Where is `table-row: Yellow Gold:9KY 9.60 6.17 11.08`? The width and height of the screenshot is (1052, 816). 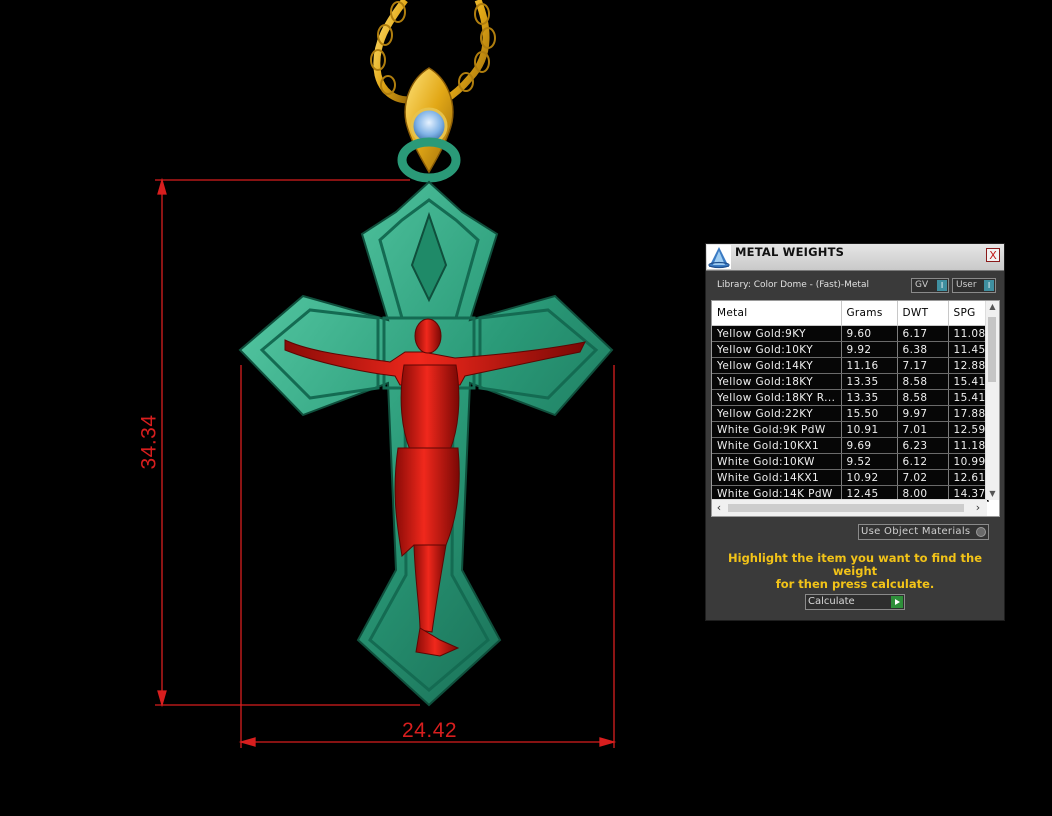 table-row: Yellow Gold:9KY 9.60 6.17 11.08 is located at coordinates (850, 333).